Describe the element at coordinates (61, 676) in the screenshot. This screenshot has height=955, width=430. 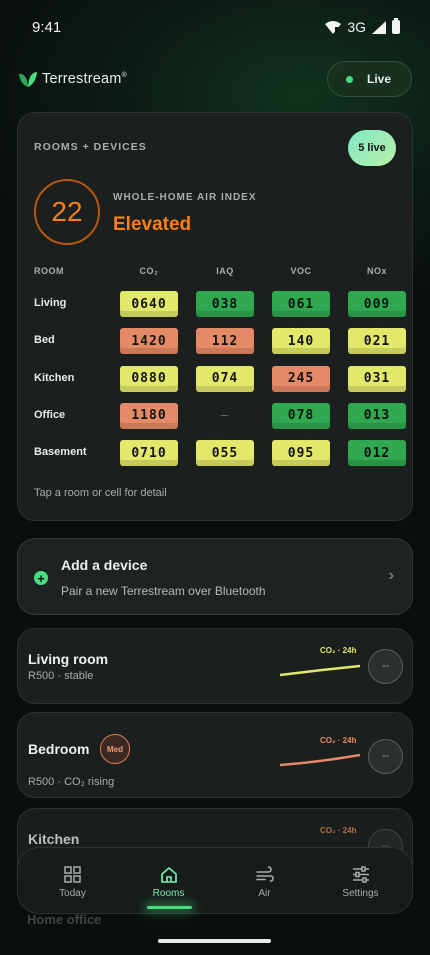
I see `room-card-sub: R500 · stable` at that location.